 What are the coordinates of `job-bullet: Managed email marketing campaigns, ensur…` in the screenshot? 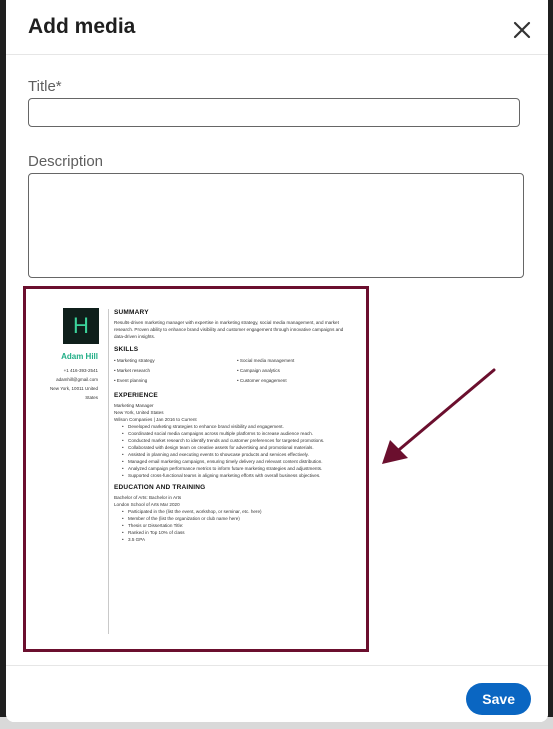 It's located at (238, 461).